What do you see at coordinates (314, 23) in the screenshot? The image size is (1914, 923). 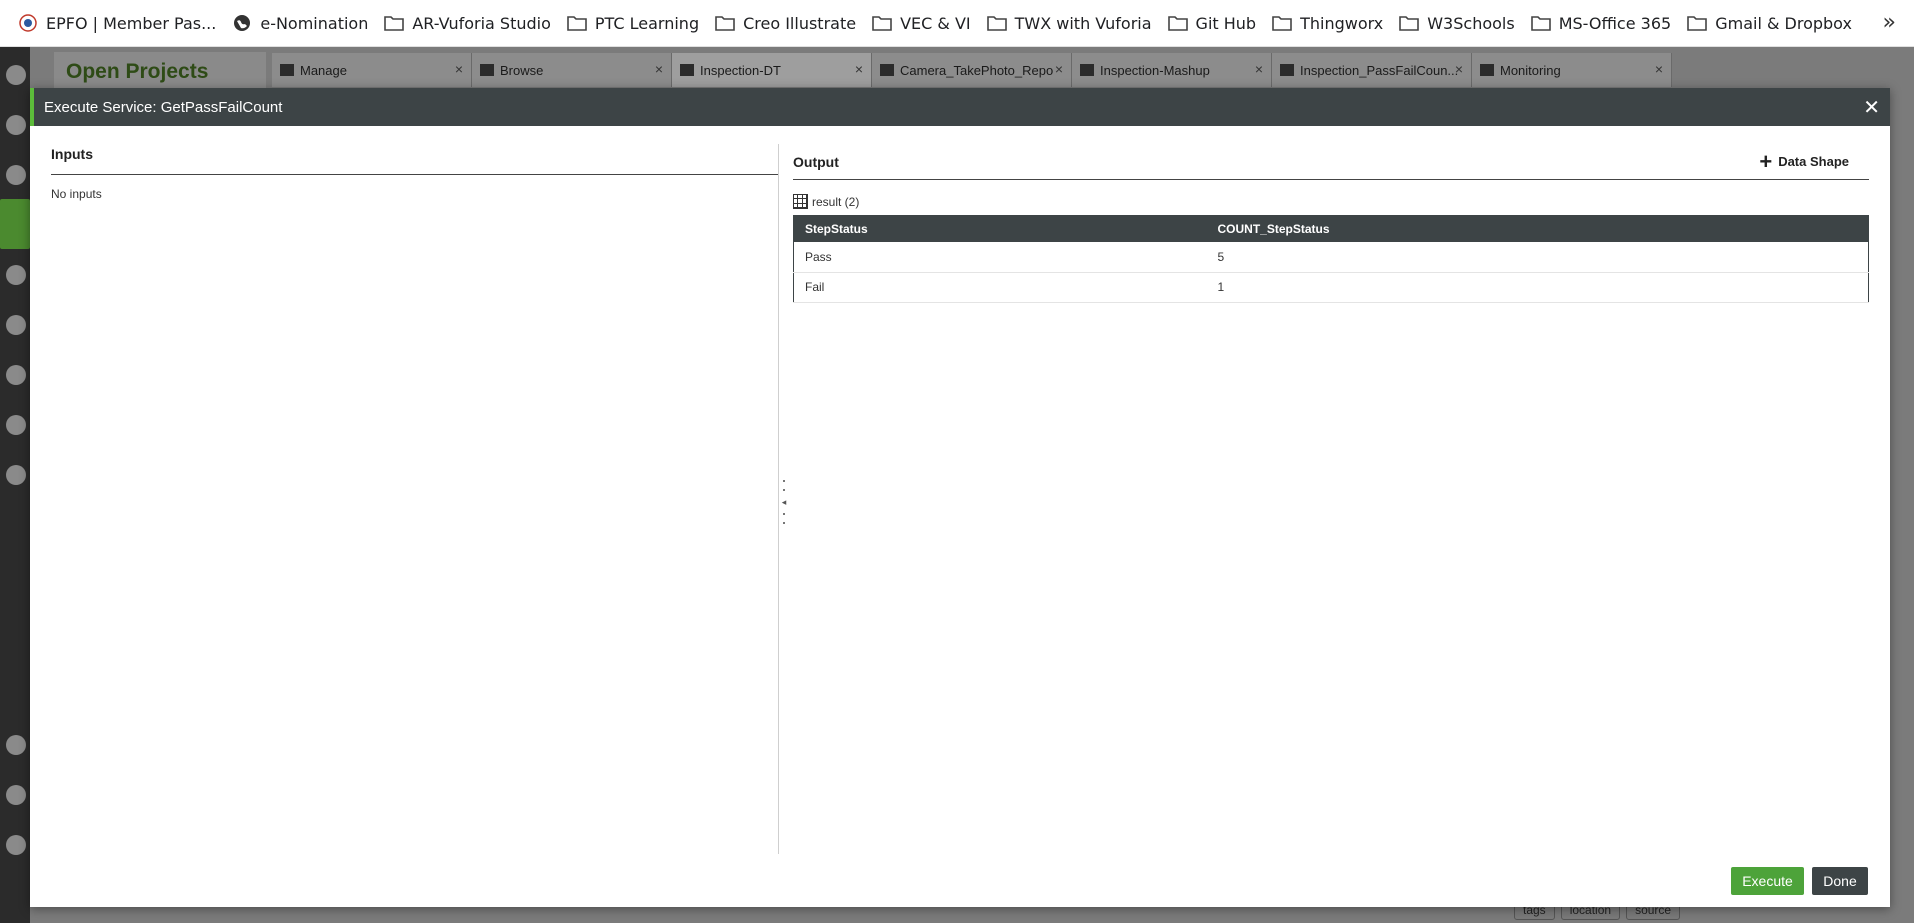 I see `bookmark-label: e-Nomination` at bounding box center [314, 23].